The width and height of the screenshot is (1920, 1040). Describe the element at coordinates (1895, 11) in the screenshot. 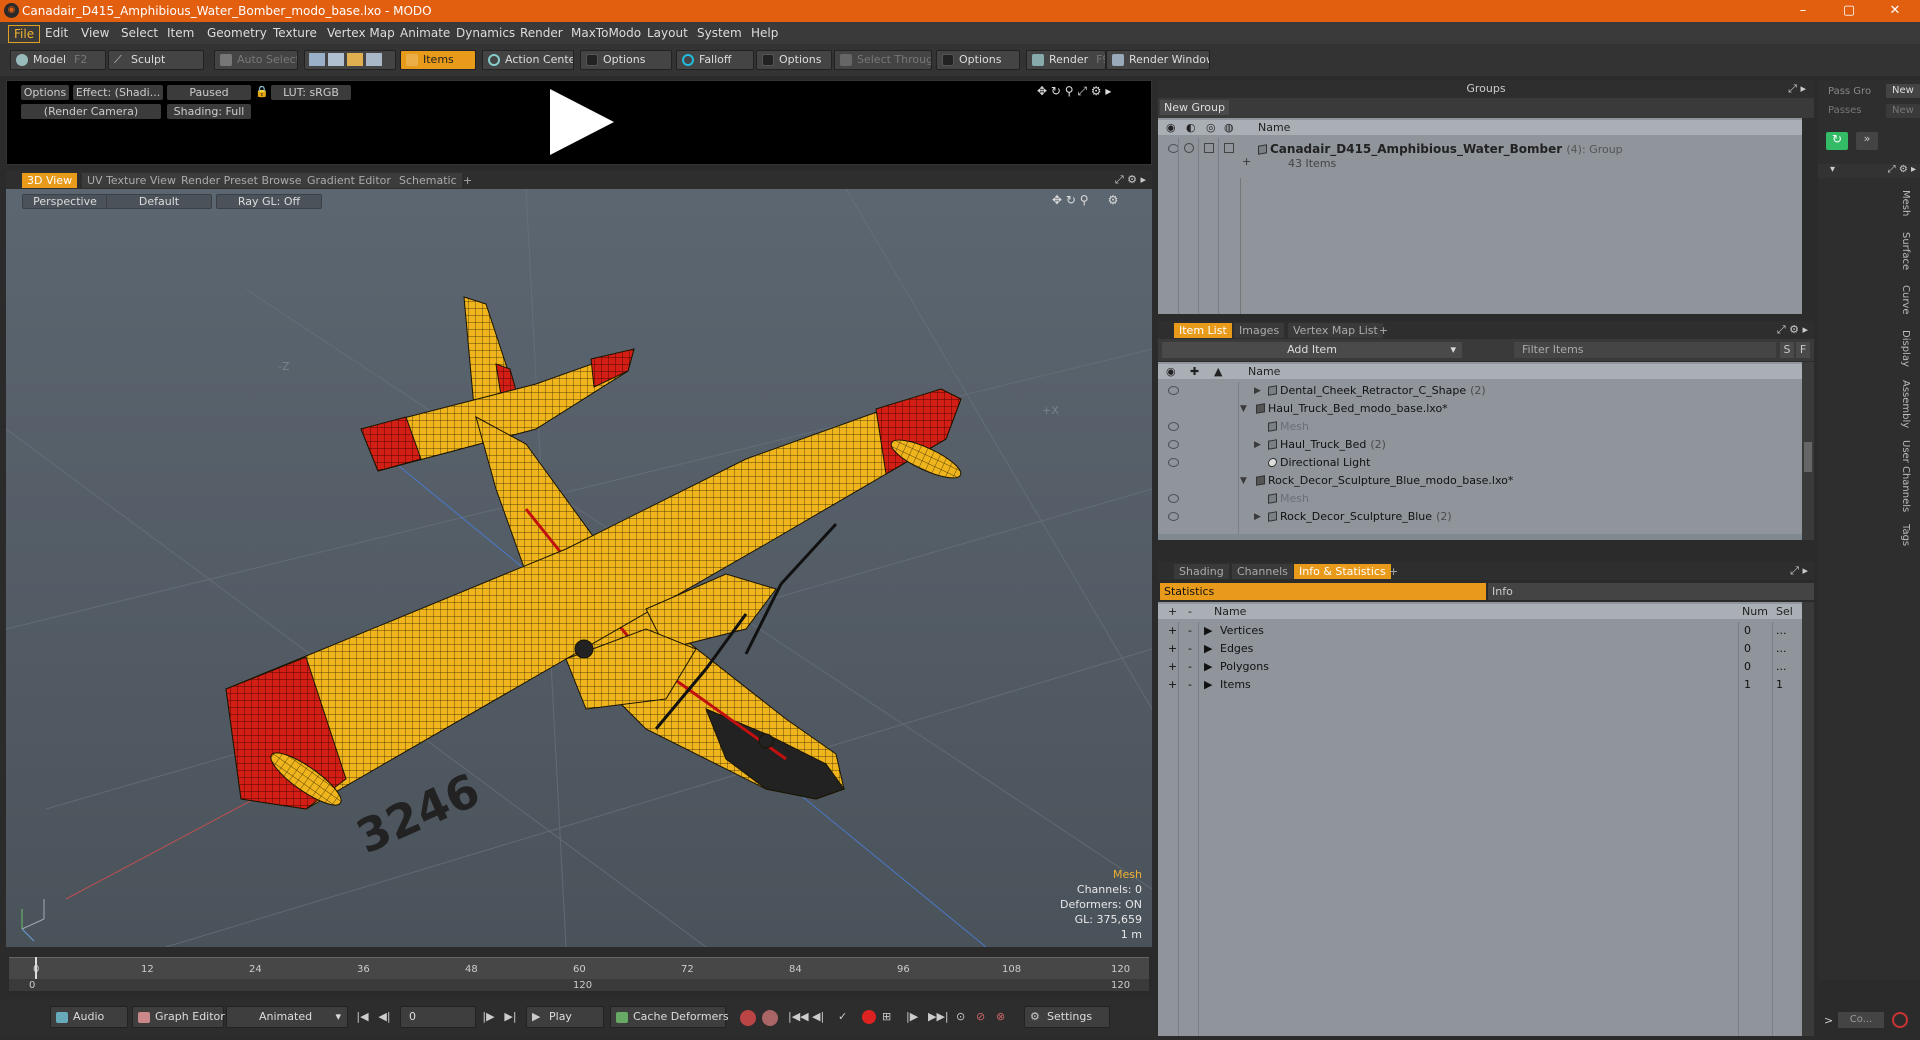

I see `close-button: ✕` at that location.